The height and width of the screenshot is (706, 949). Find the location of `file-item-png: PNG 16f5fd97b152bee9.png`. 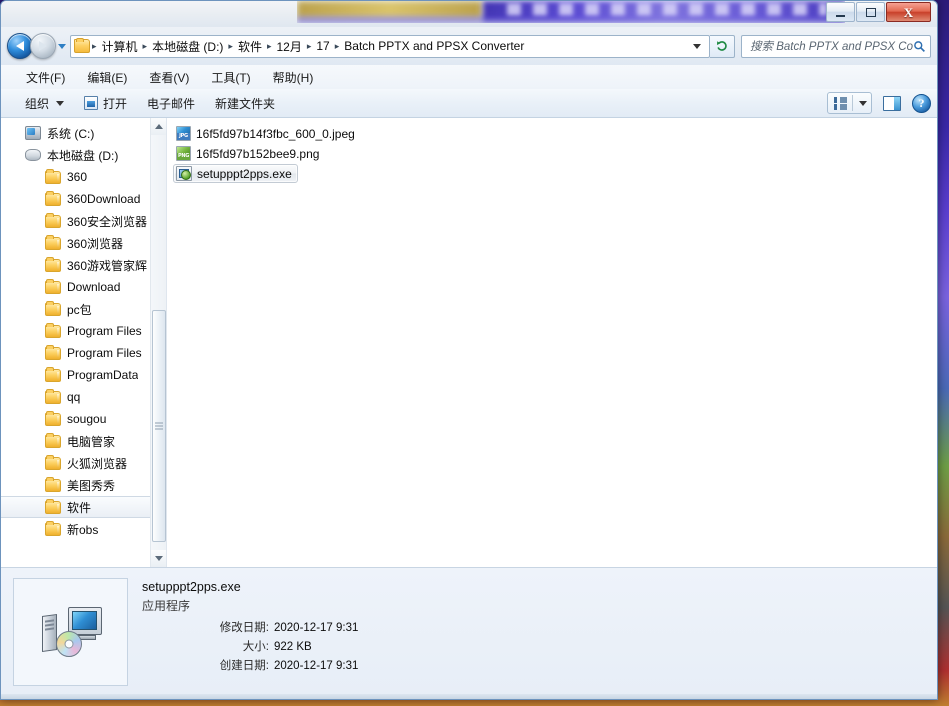

file-item-png: PNG 16f5fd97b152bee9.png is located at coordinates (249, 153).